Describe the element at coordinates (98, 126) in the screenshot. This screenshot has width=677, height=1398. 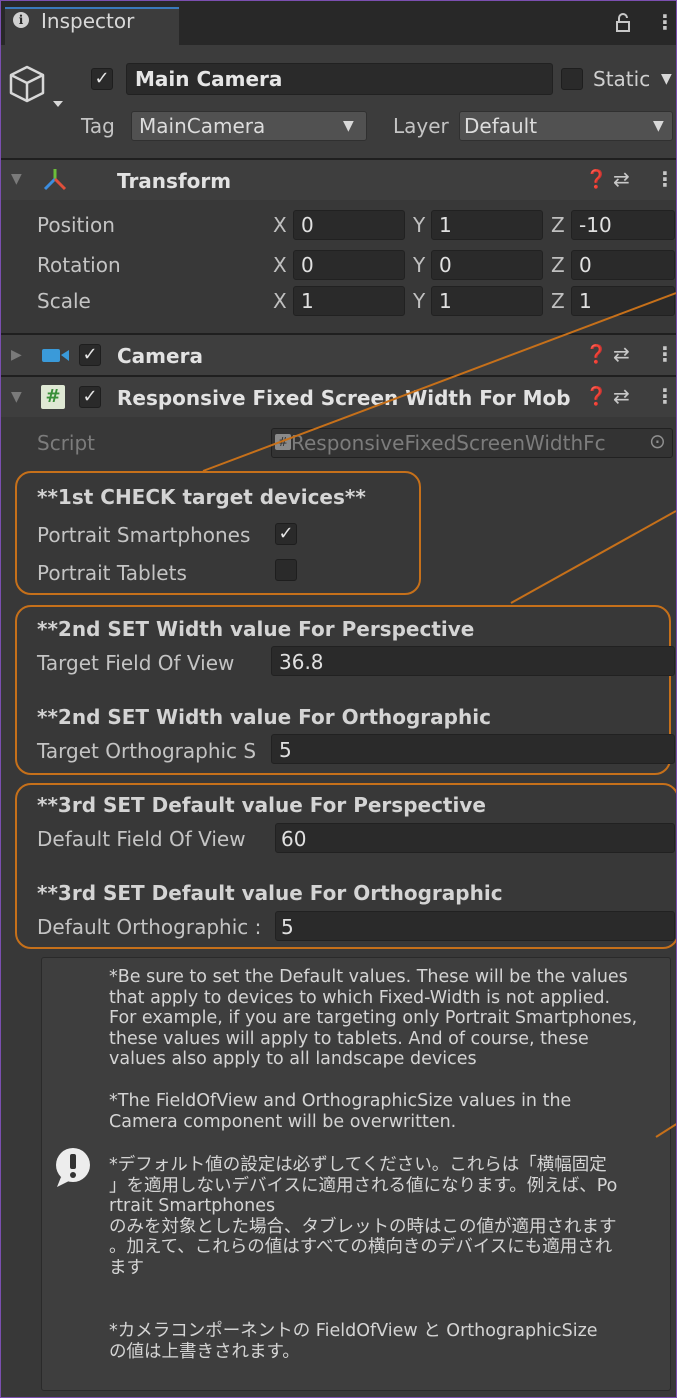
I see `tag-label: Tag` at that location.